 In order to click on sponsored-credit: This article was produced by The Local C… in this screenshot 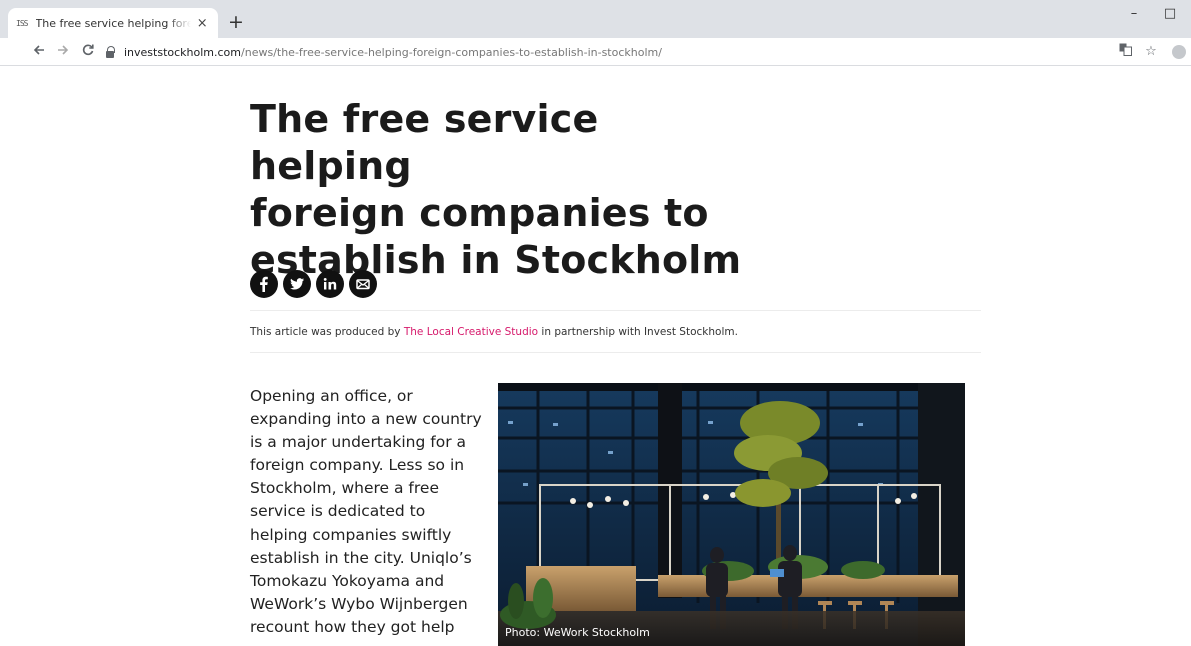, I will do `click(494, 332)`.